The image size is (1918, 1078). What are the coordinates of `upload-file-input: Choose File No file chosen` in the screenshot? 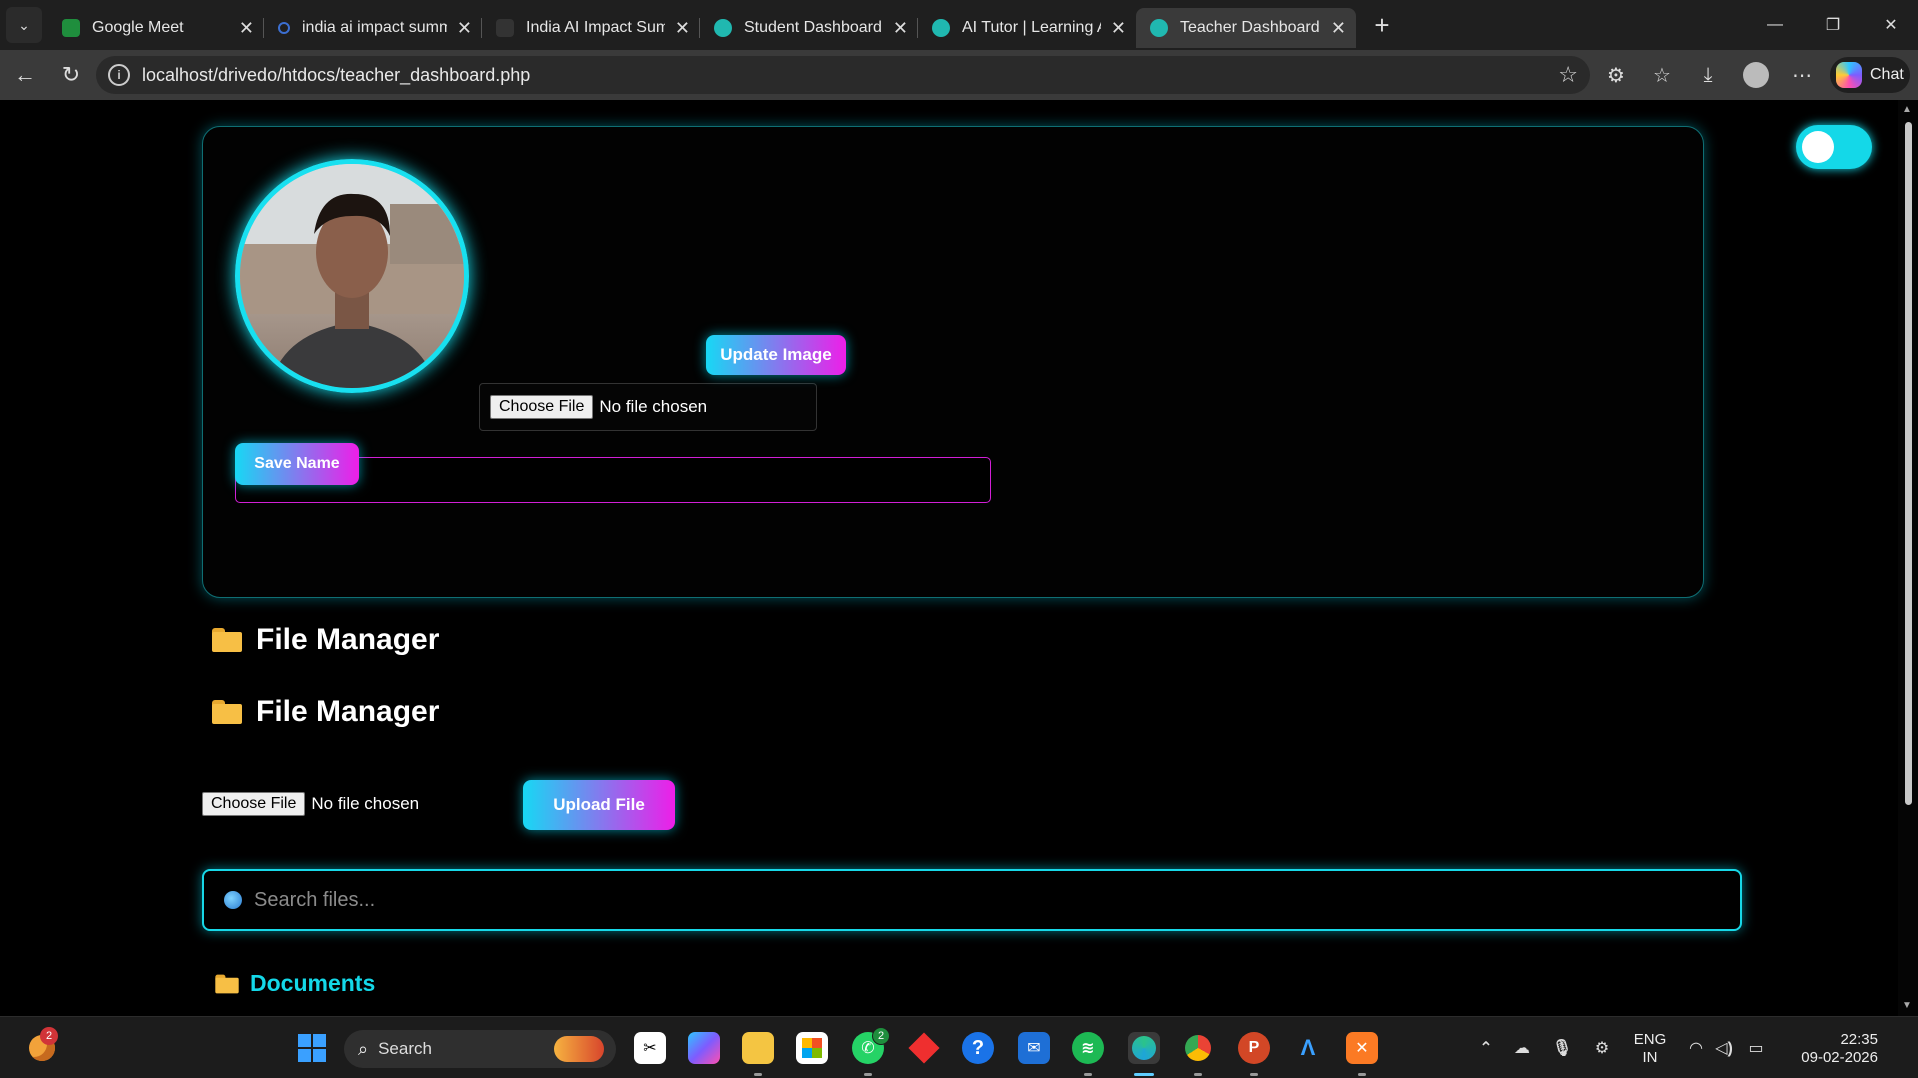 It's located at (310, 804).